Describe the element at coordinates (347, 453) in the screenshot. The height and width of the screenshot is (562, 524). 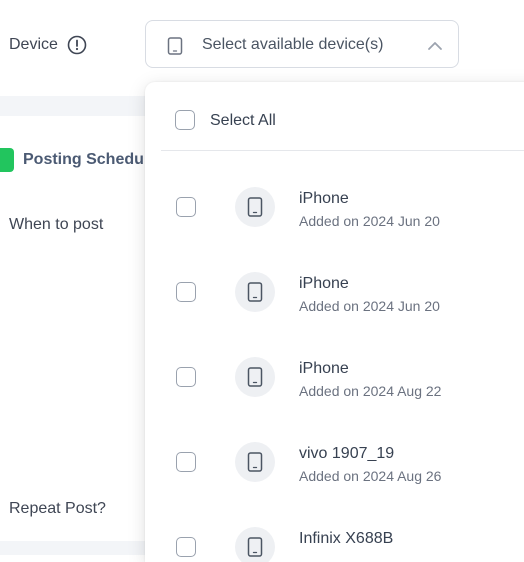
I see `device-name: vivo 1907_19` at that location.